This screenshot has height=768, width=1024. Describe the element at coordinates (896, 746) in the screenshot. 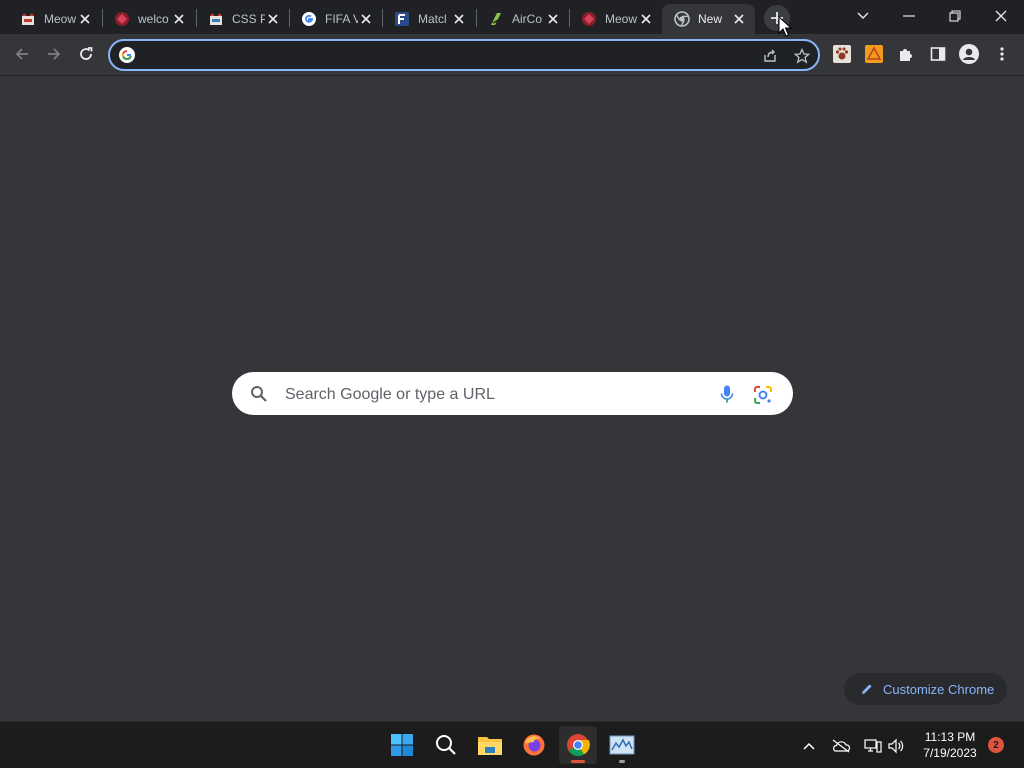

I see `volume-icon` at that location.